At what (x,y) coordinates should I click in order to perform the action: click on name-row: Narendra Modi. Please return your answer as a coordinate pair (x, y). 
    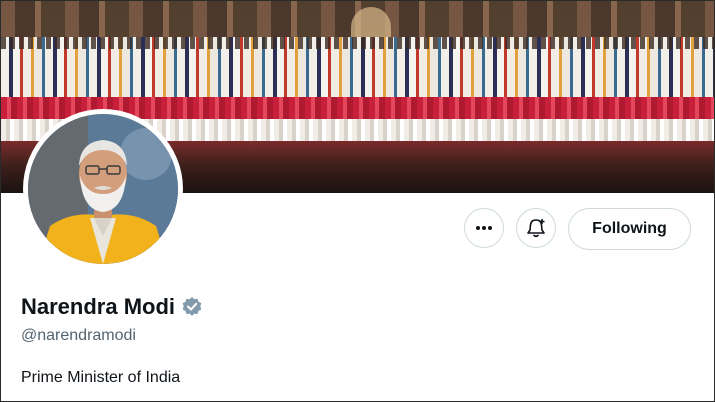
    Looking at the image, I should click on (112, 307).